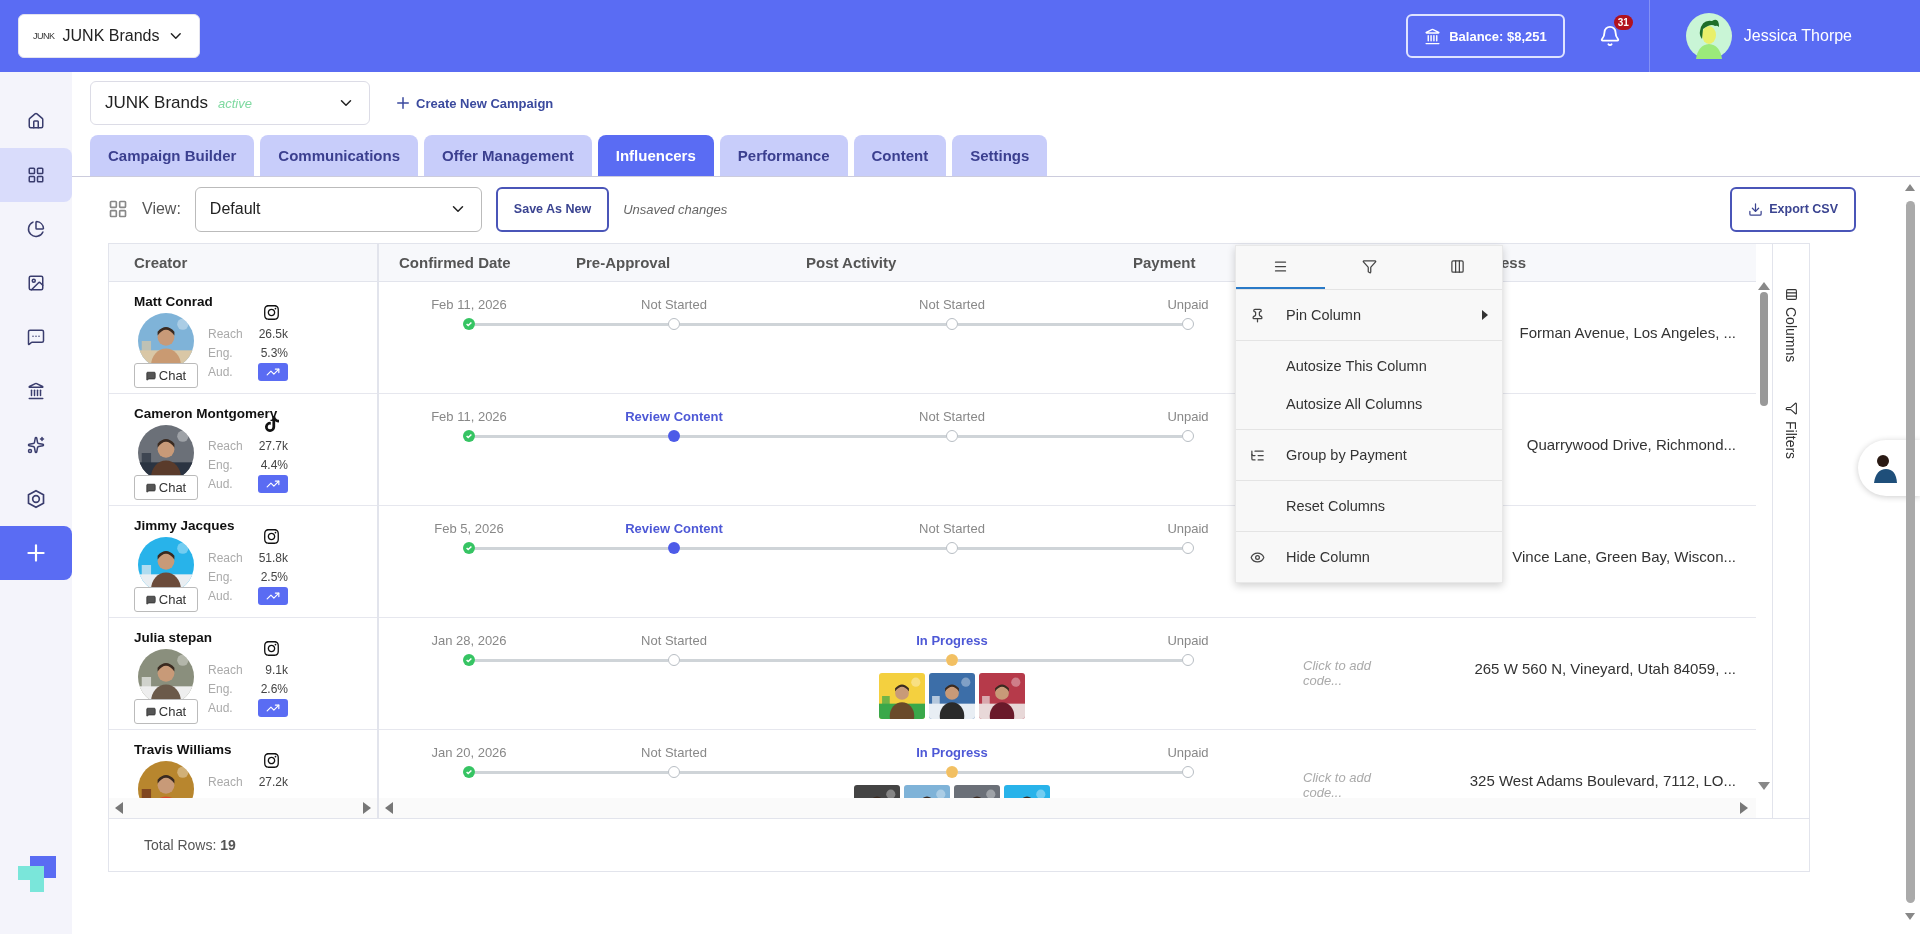  I want to click on tab: Communications, so click(339, 155).